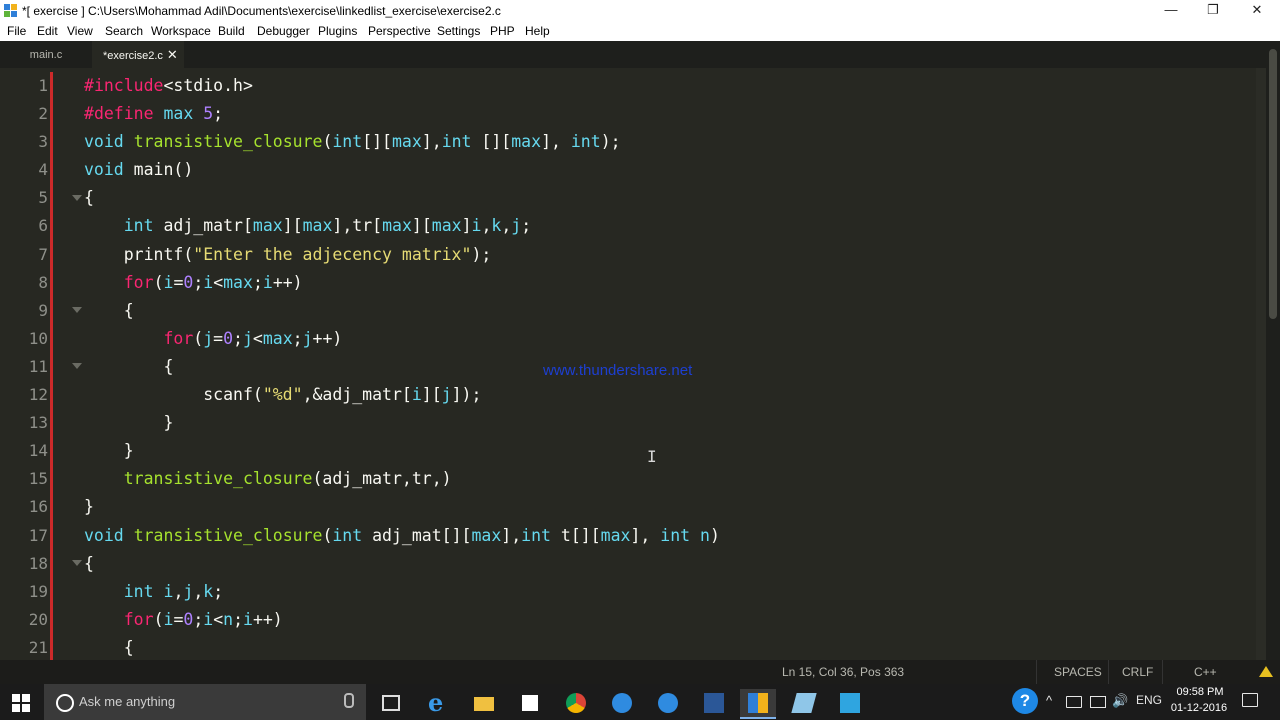  What do you see at coordinates (80, 31) in the screenshot?
I see `menu-view: View` at bounding box center [80, 31].